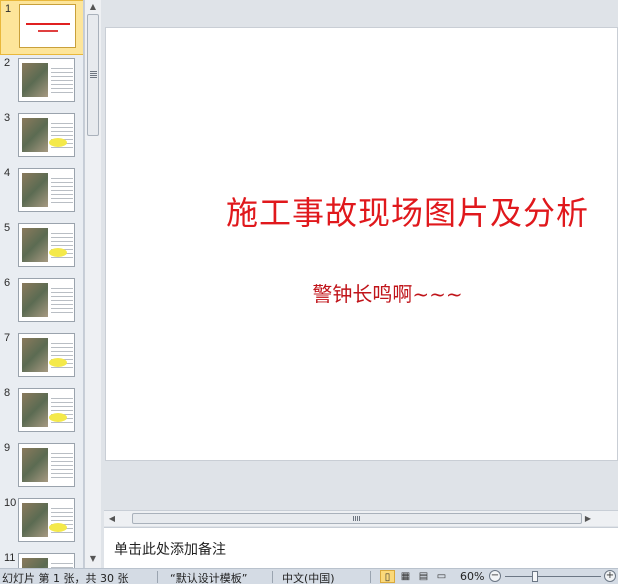 The width and height of the screenshot is (618, 584). I want to click on slide-number: 5, so click(7, 228).